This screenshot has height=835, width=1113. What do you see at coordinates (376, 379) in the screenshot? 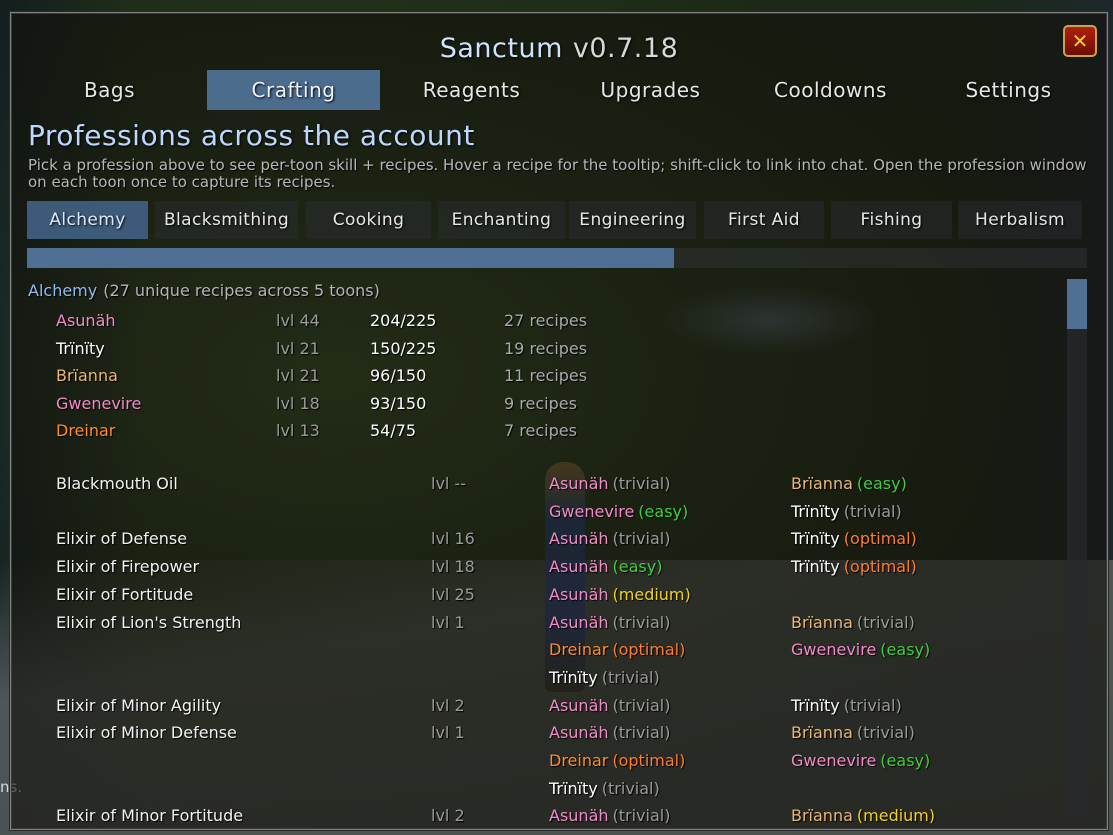
I see `toon-row: Brïanna lvl 21 96/150 11 recipes` at bounding box center [376, 379].